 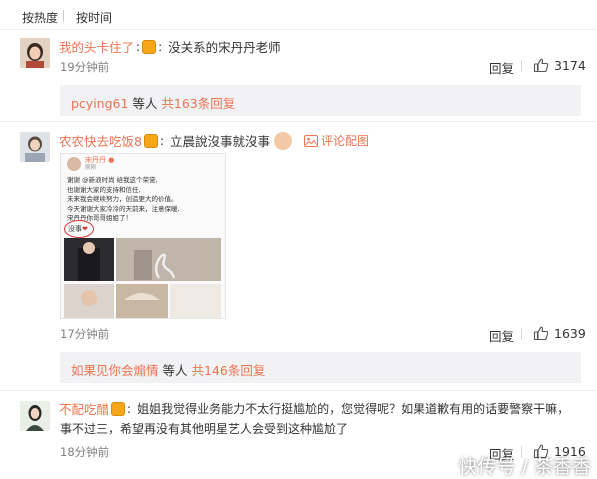 I want to click on post-line: 也谢谢大家的支持和信任,, so click(x=104, y=189).